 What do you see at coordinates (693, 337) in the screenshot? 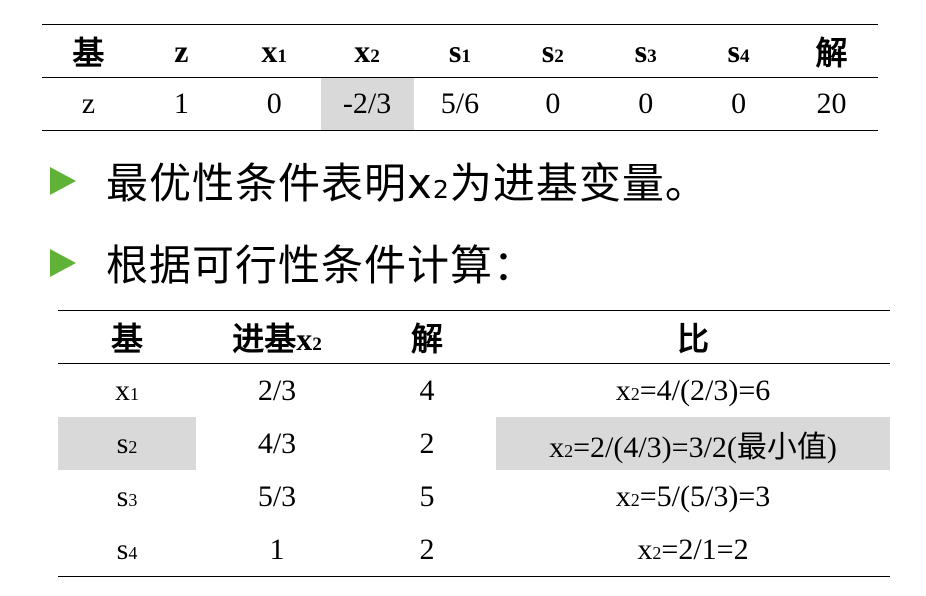
I see `header-ratio: 比` at bounding box center [693, 337].